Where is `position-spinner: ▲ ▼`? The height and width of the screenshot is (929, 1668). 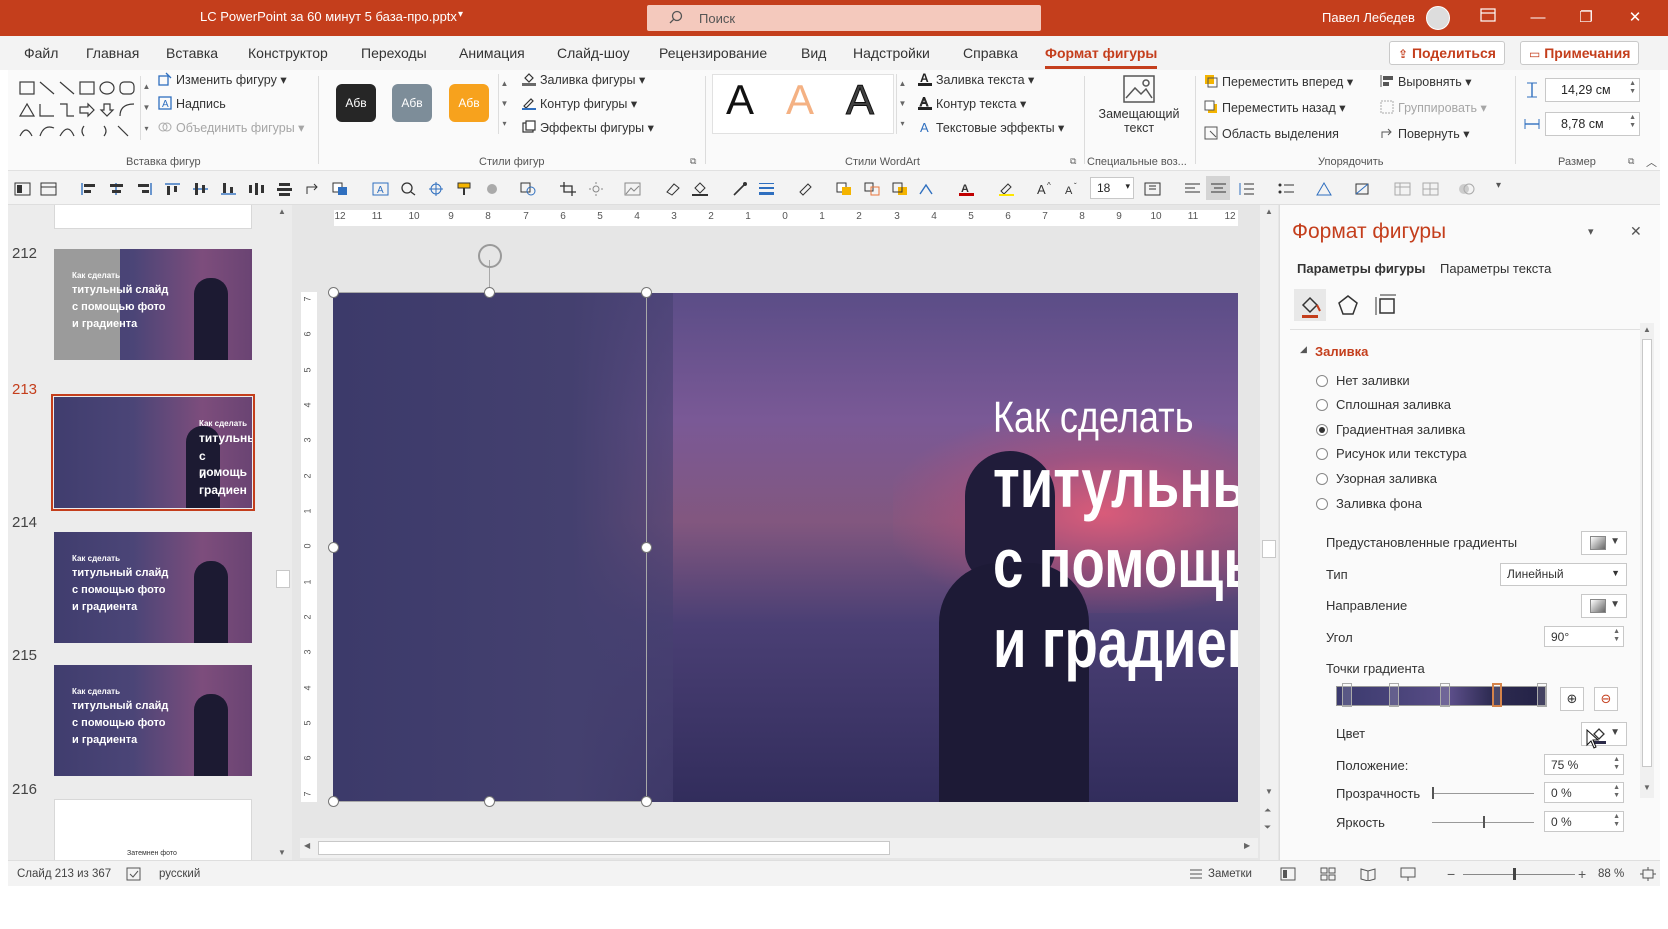
position-spinner: ▲ ▼ is located at coordinates (1616, 764).